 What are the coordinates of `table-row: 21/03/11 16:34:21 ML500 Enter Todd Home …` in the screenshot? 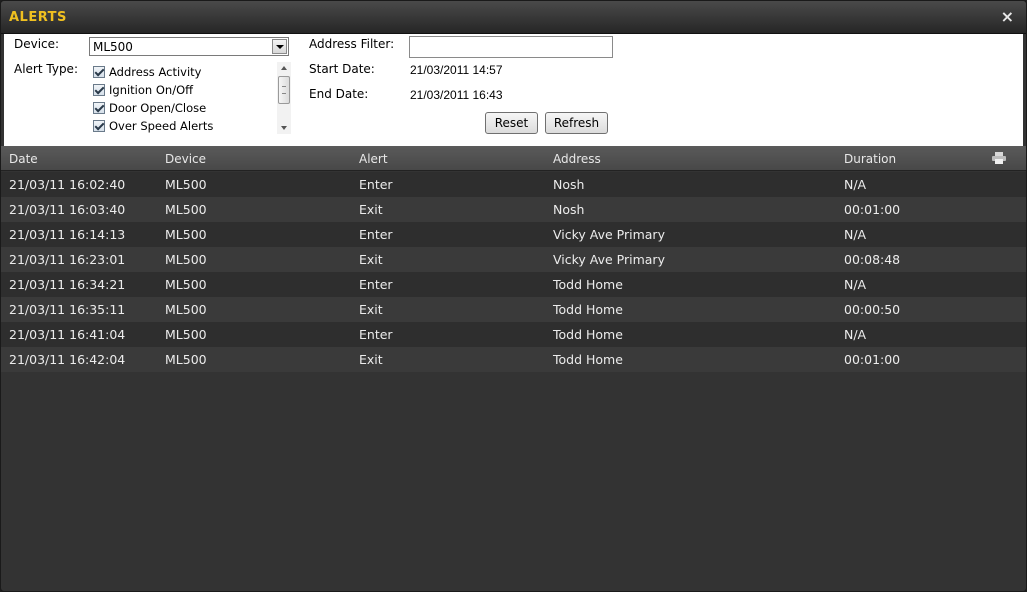 It's located at (513, 284).